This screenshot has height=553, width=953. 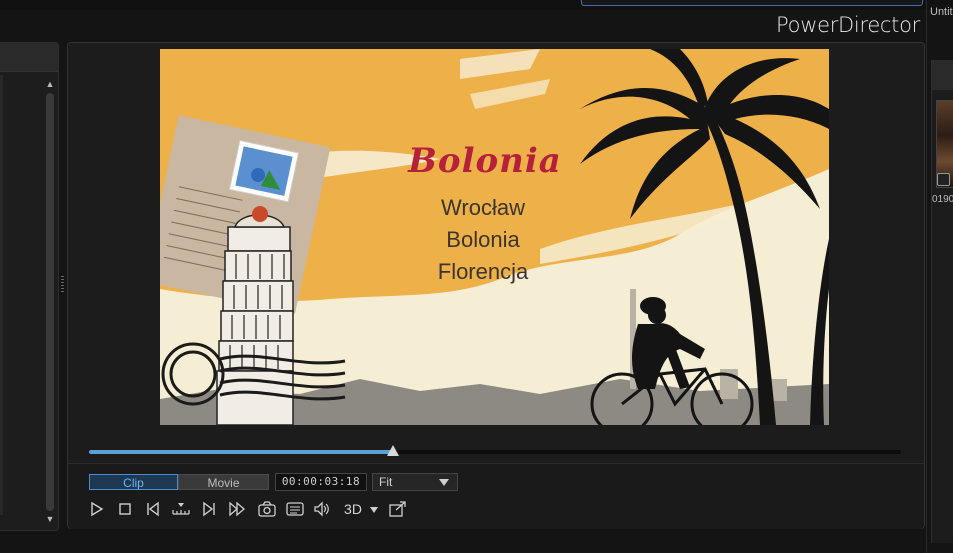 I want to click on fast-forward-button, so click(x=237, y=509).